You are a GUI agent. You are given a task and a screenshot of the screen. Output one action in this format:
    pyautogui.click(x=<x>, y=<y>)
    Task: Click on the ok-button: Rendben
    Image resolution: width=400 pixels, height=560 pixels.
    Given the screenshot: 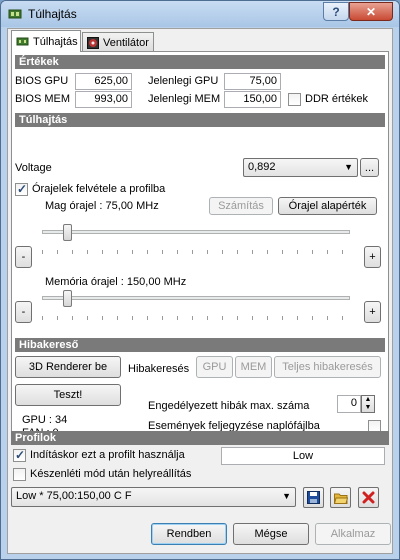 What is the action you would take?
    pyautogui.click(x=189, y=534)
    